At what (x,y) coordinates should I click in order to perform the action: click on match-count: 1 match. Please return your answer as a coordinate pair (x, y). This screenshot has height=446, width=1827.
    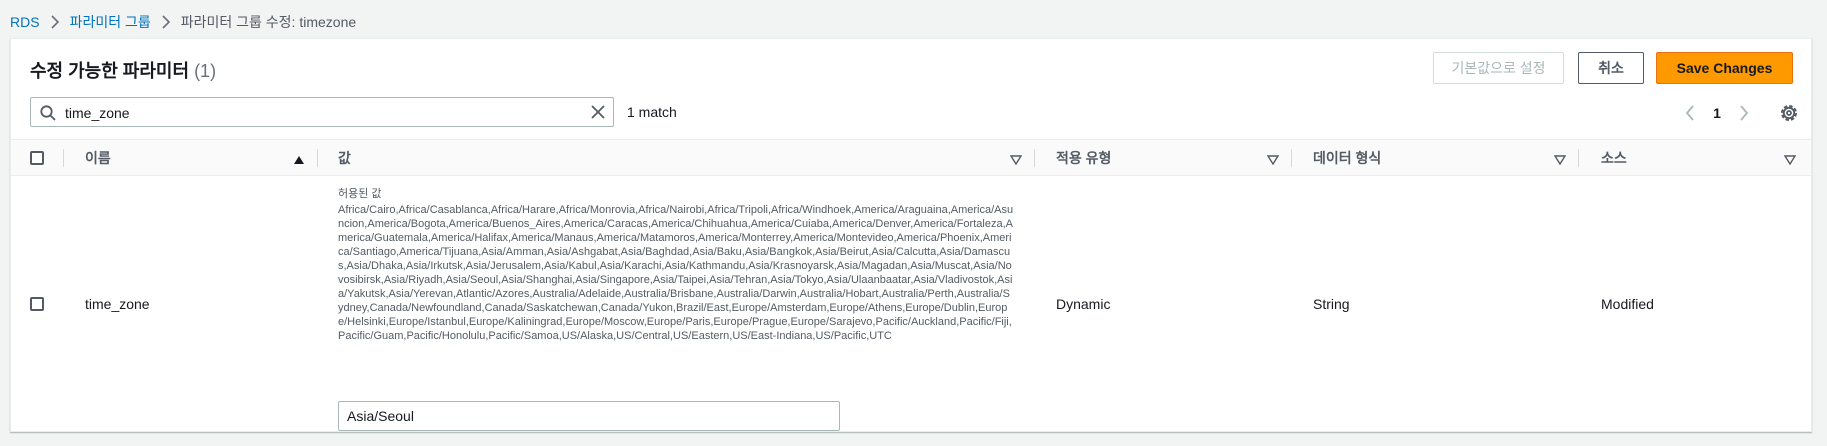
    Looking at the image, I should click on (652, 112).